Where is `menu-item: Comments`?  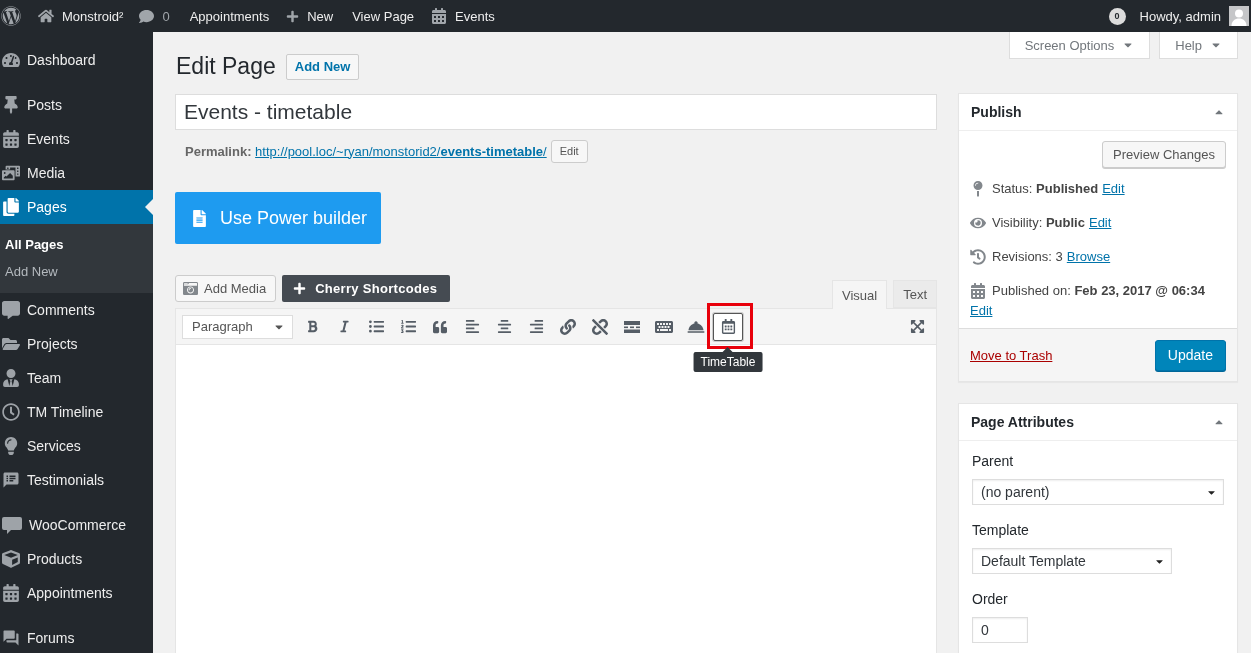
menu-item: Comments is located at coordinates (76, 310).